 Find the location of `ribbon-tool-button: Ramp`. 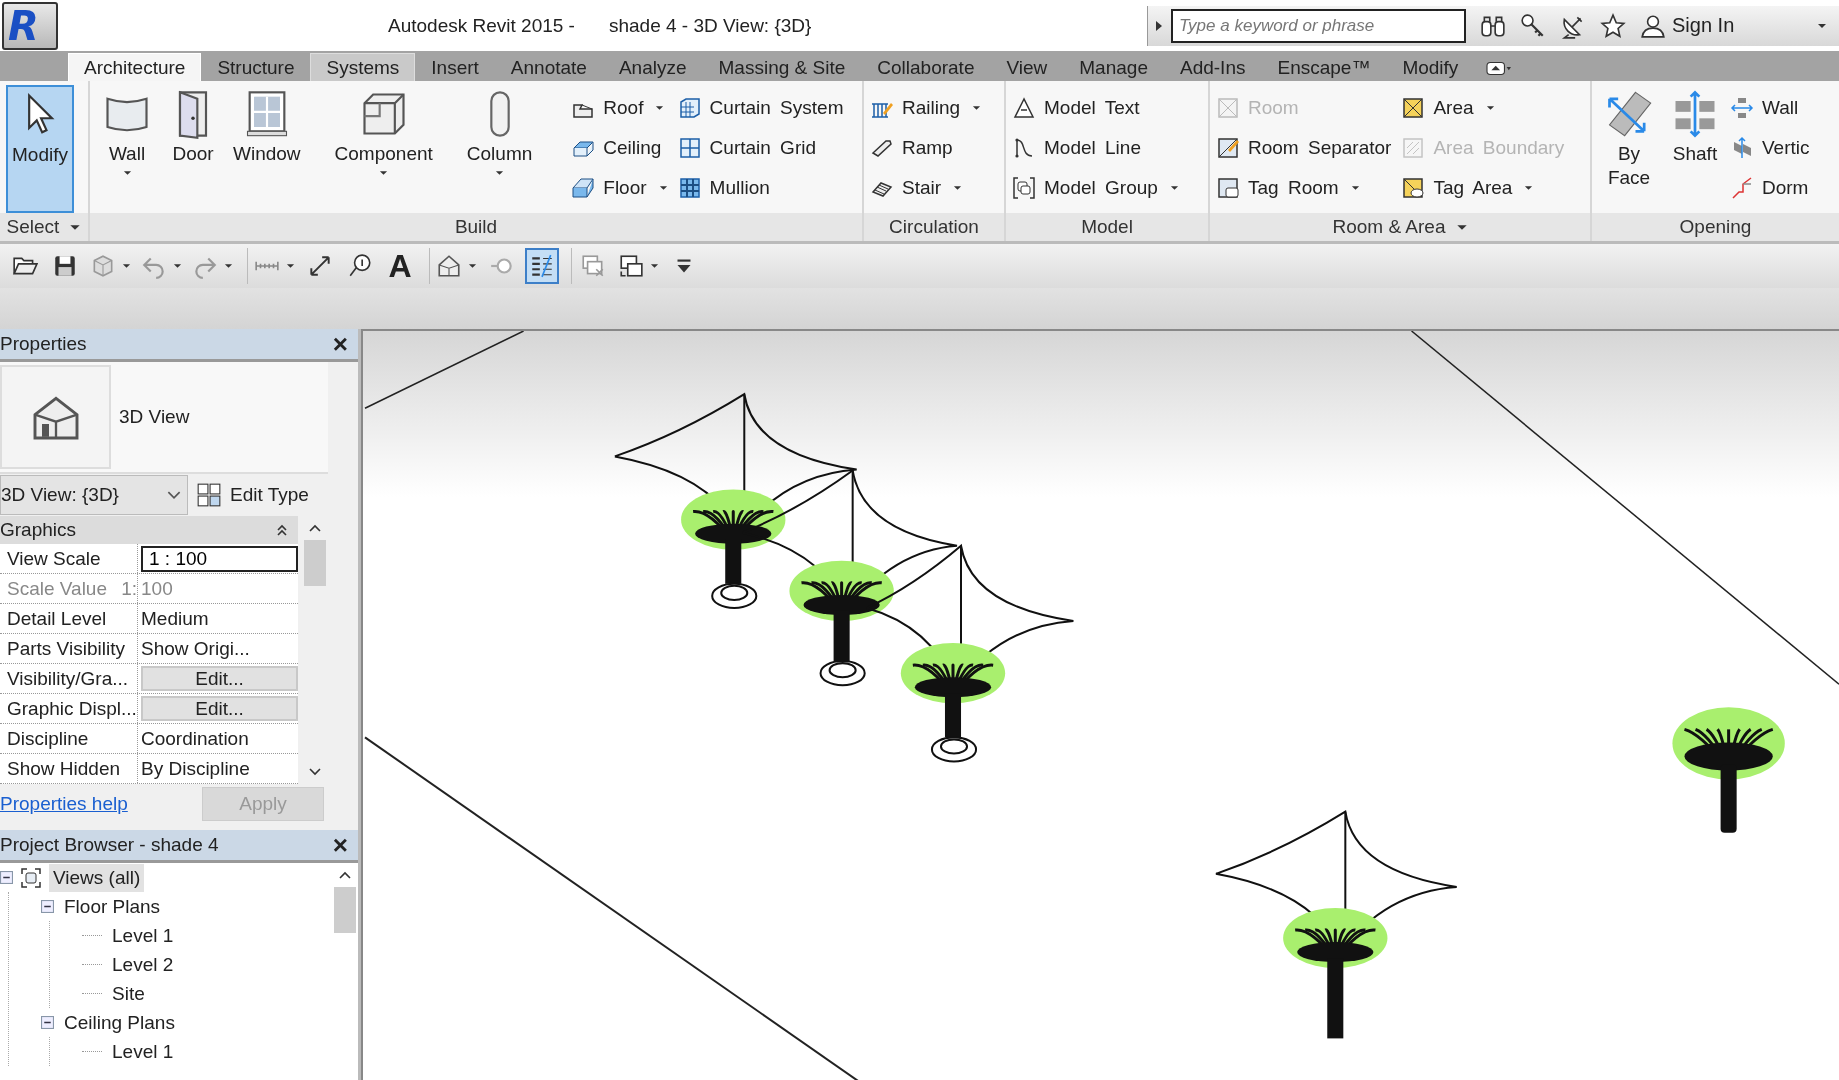

ribbon-tool-button: Ramp is located at coordinates (926, 148).